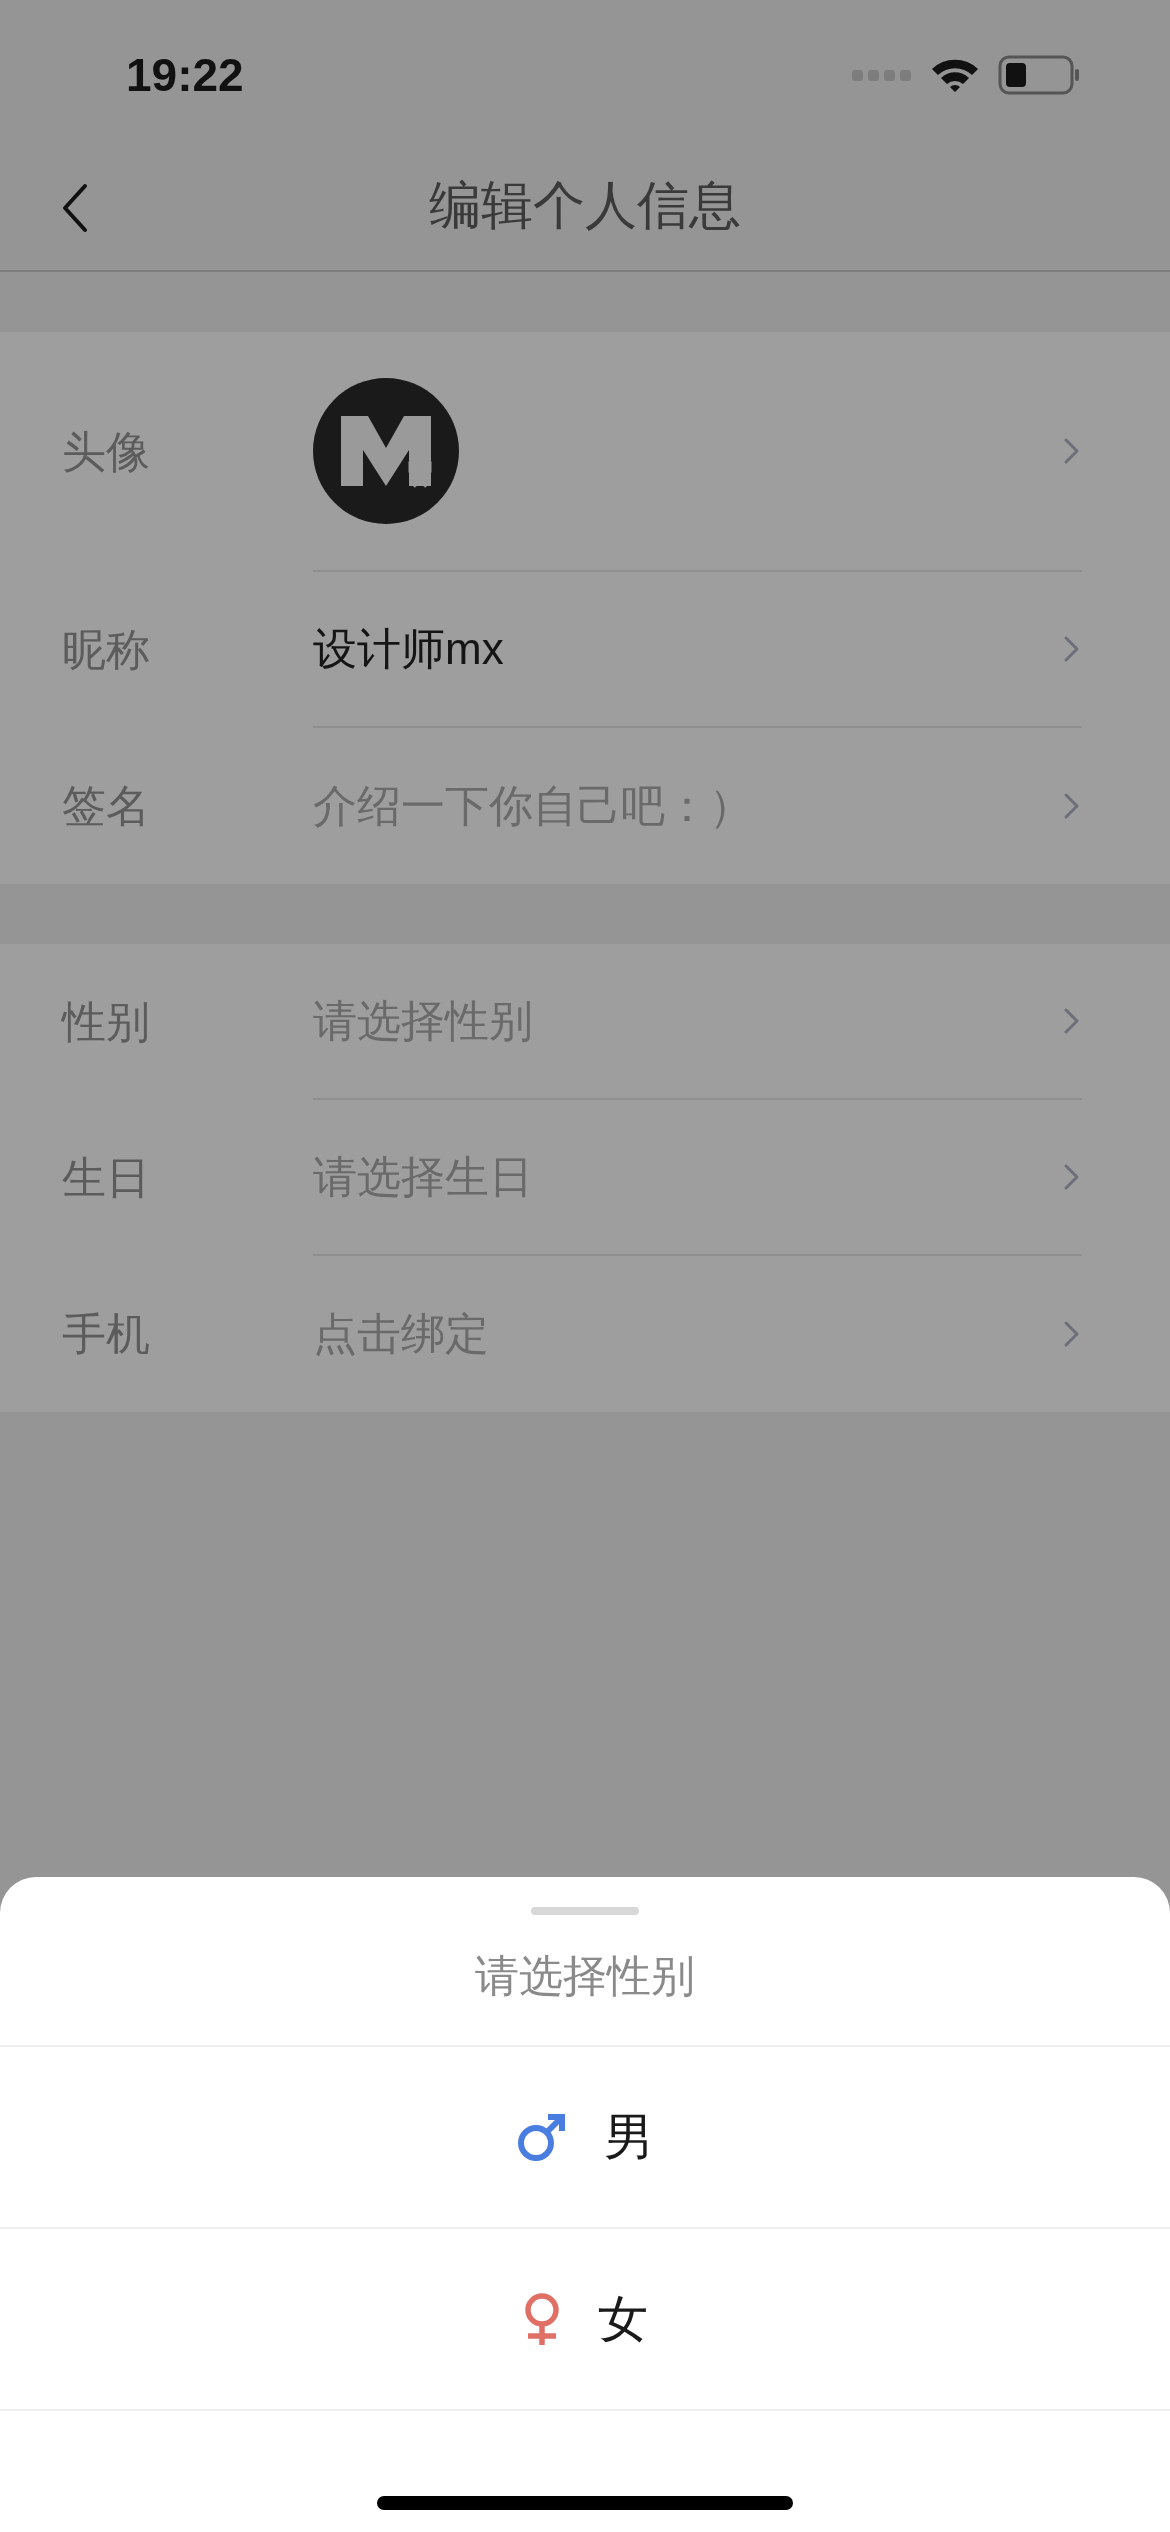 This screenshot has height=2532, width=1170. Describe the element at coordinates (585, 1976) in the screenshot. I see `sheet-title: 请选择性别` at that location.